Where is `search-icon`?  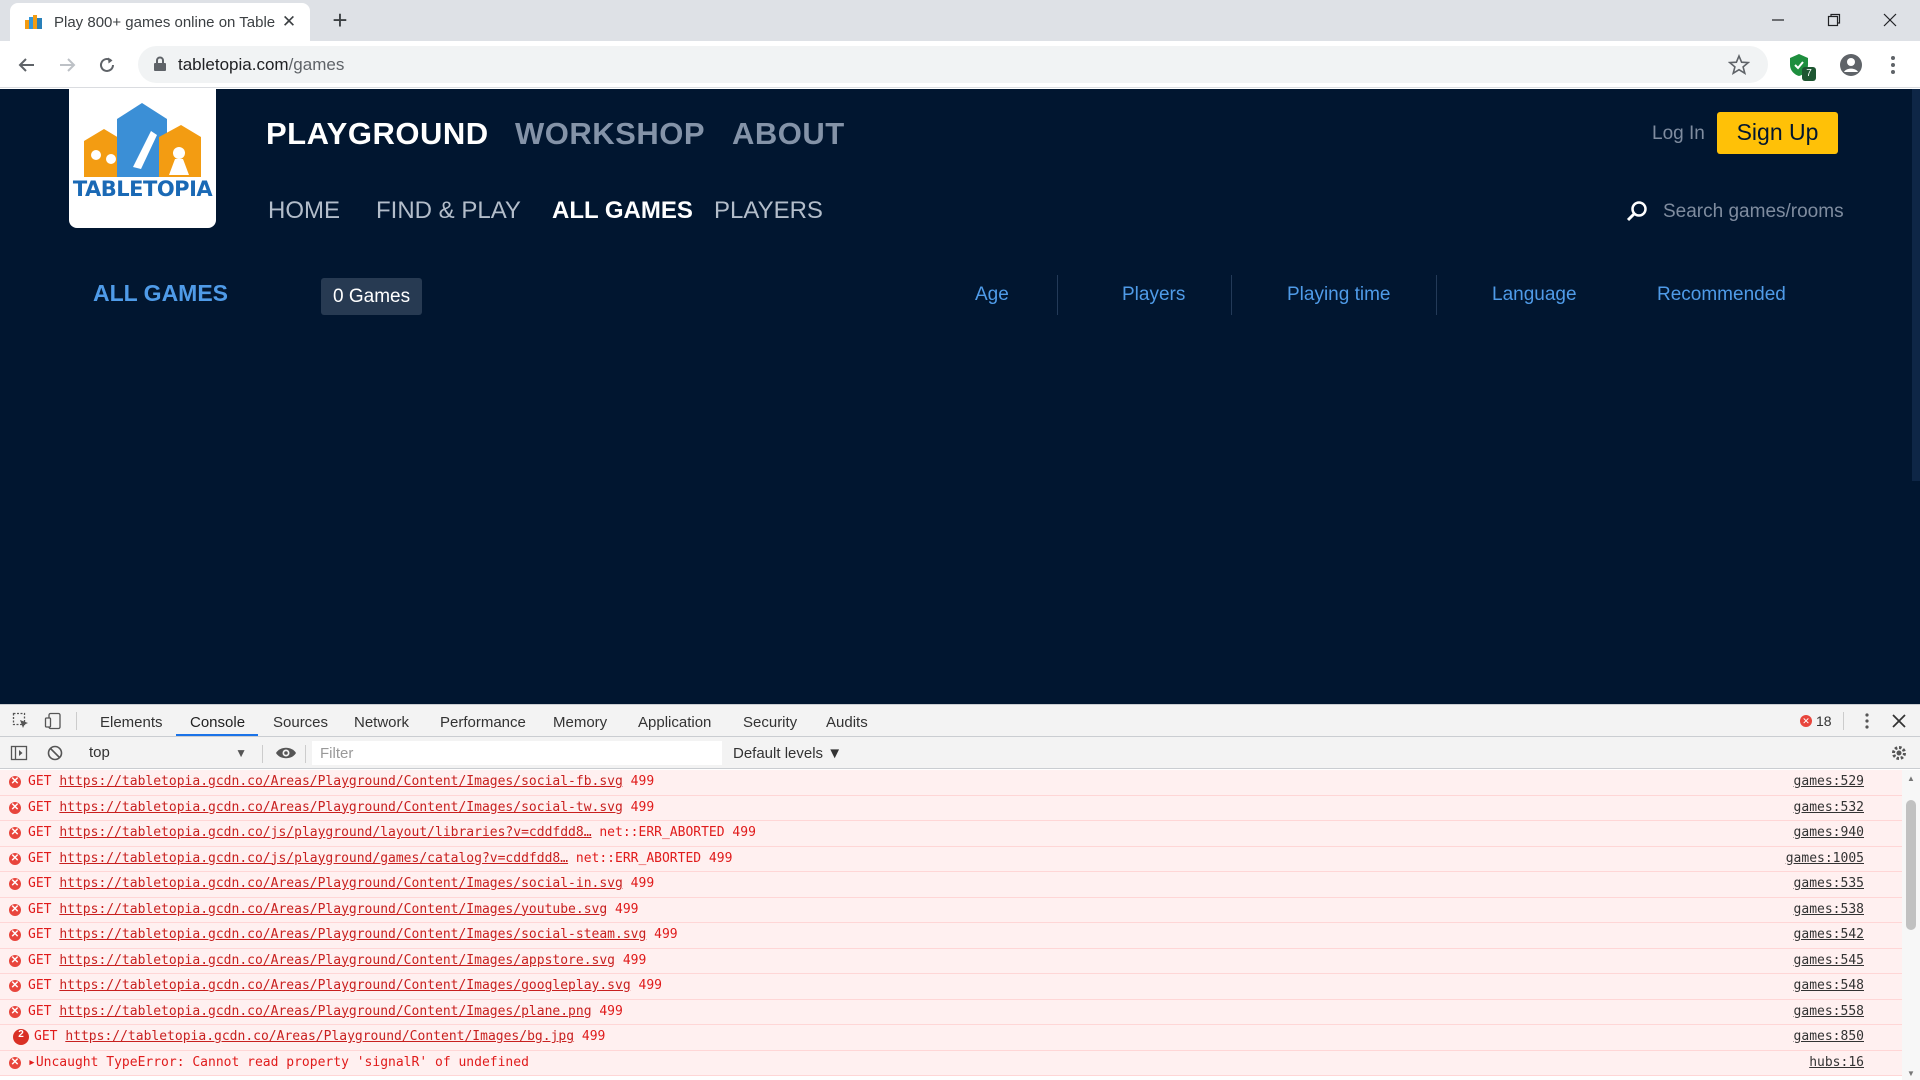 search-icon is located at coordinates (1637, 212).